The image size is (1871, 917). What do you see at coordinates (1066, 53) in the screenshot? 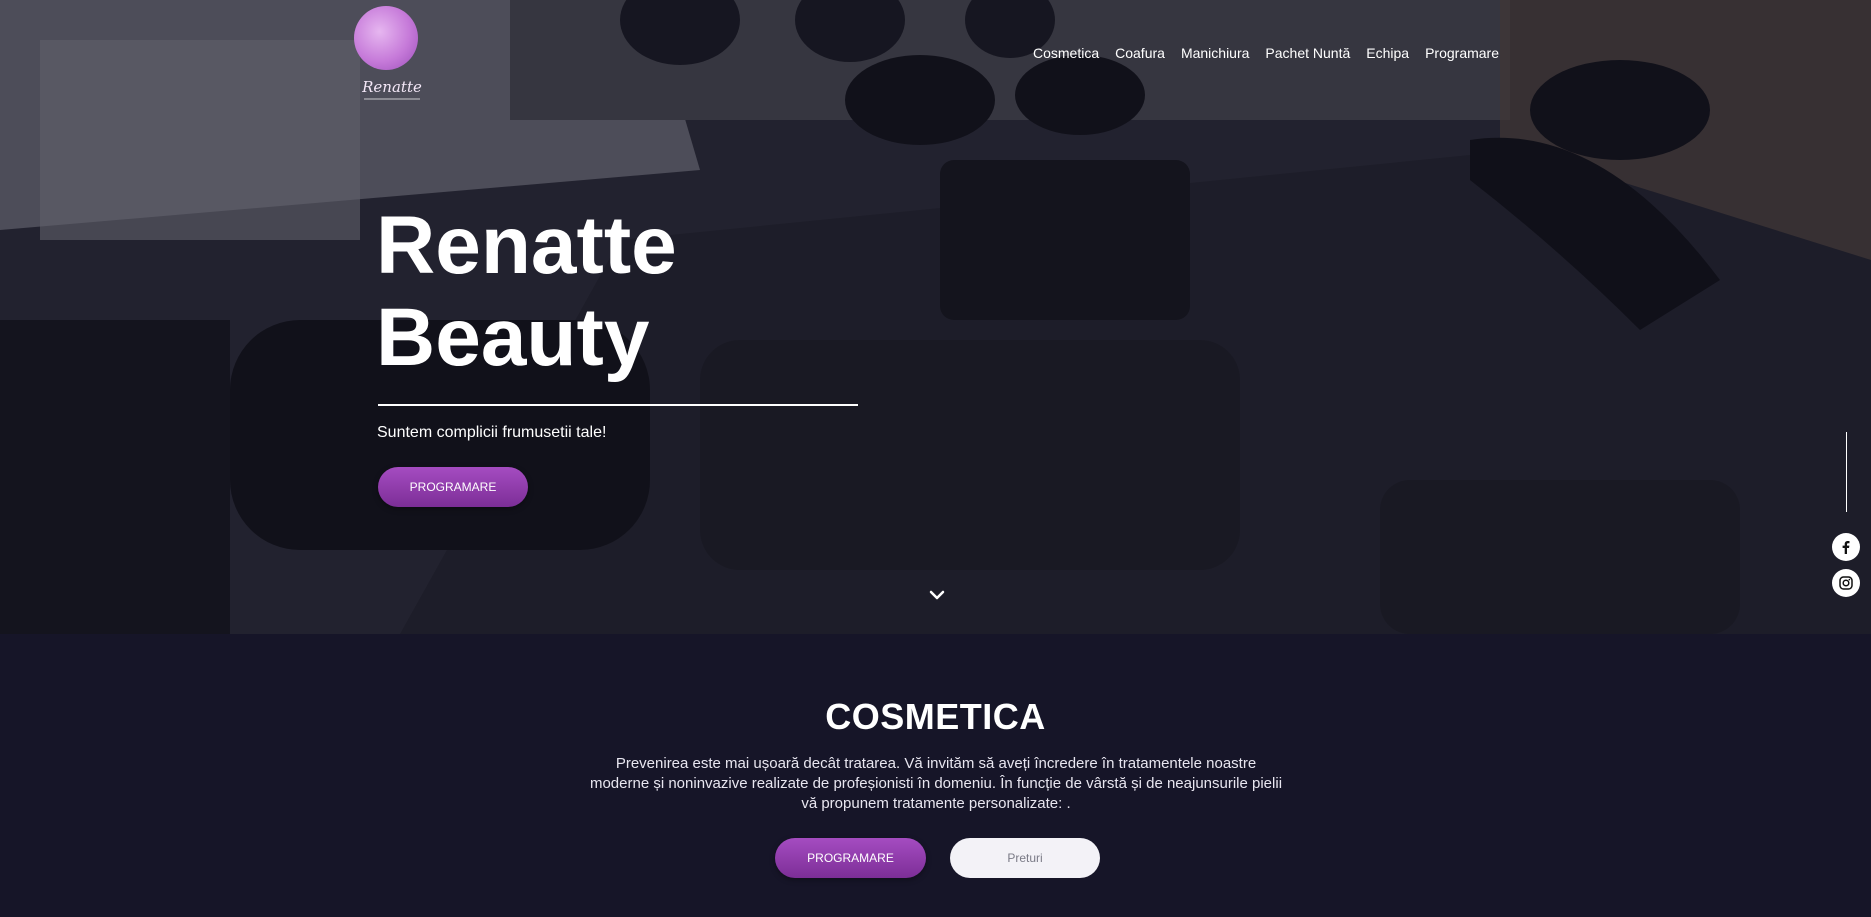
I see `nav-item-cosmetica: Cosmetica` at bounding box center [1066, 53].